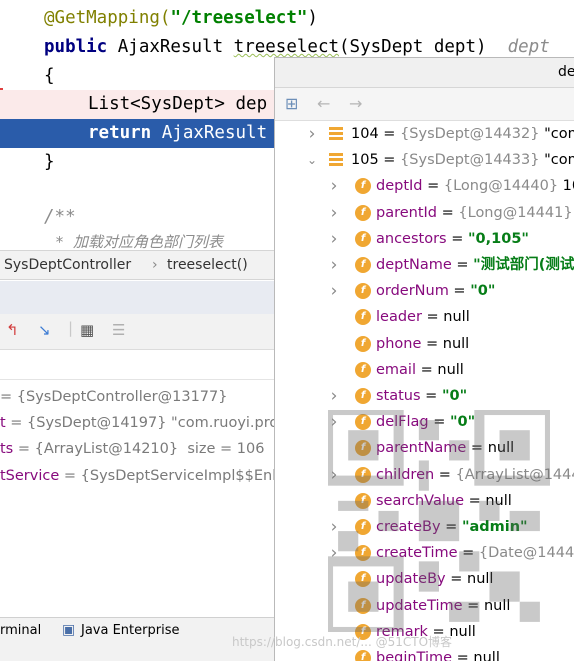 The image size is (574, 661). What do you see at coordinates (20, 630) in the screenshot?
I see `tab-terminal: rminal` at bounding box center [20, 630].